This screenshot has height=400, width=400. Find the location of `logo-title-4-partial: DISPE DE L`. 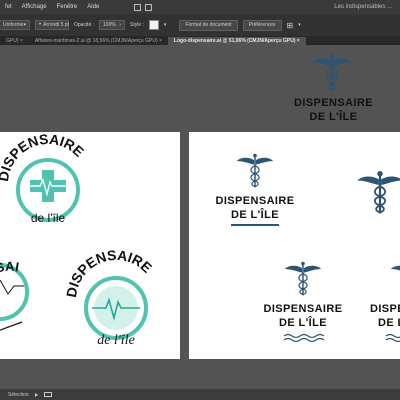

logo-title-4-partial: DISPE DE L is located at coordinates (385, 316).